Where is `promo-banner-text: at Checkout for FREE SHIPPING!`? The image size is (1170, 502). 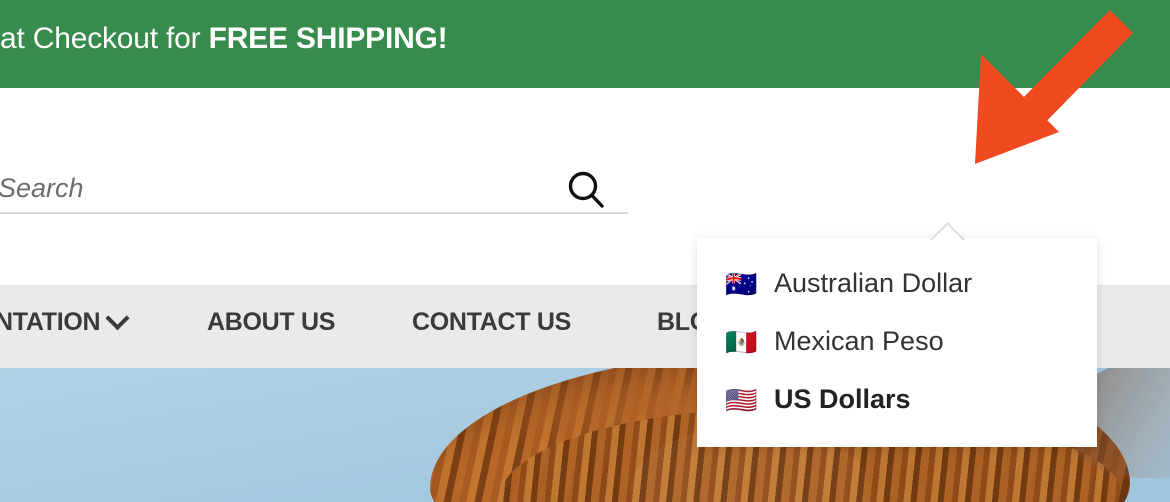 promo-banner-text: at Checkout for FREE SHIPPING! is located at coordinates (224, 39).